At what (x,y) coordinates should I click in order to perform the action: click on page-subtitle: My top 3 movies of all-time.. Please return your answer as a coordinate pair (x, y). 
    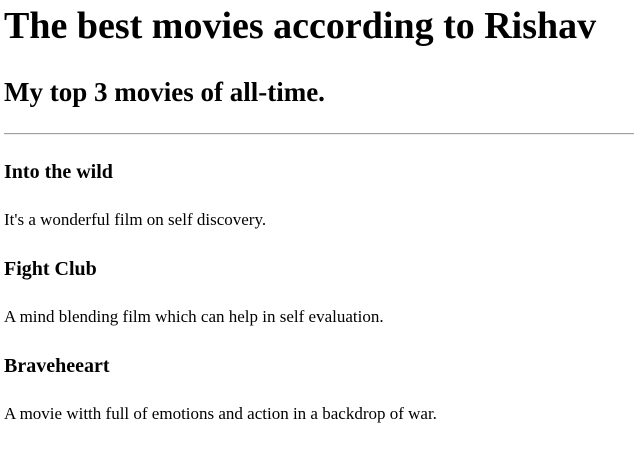
    Looking at the image, I should click on (164, 92).